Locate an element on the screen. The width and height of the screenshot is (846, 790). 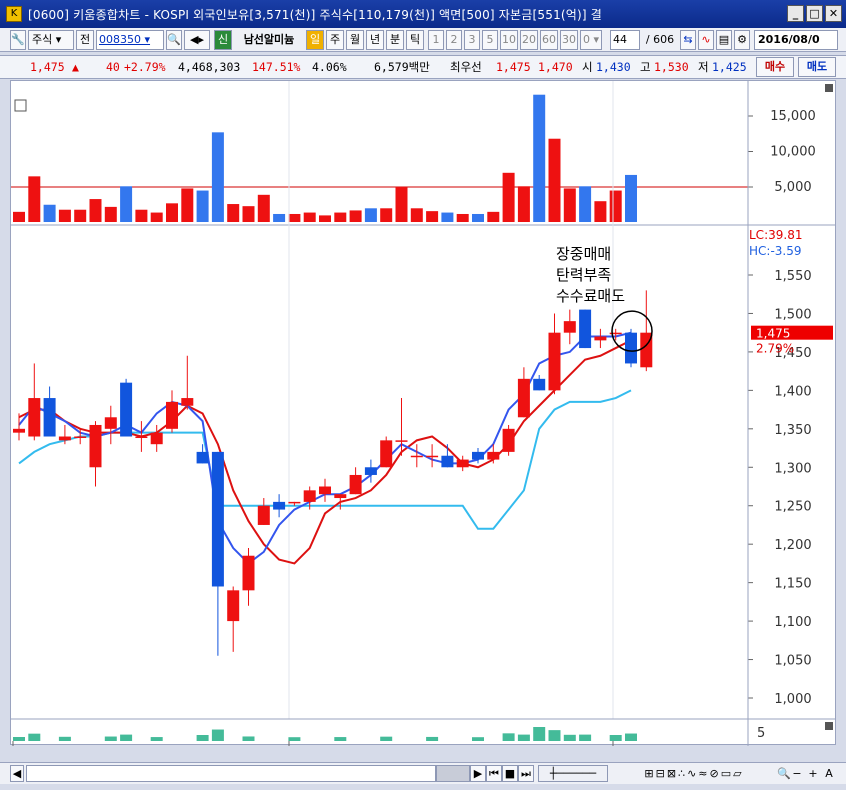
current-price: 1,475 is located at coordinates (47, 67).